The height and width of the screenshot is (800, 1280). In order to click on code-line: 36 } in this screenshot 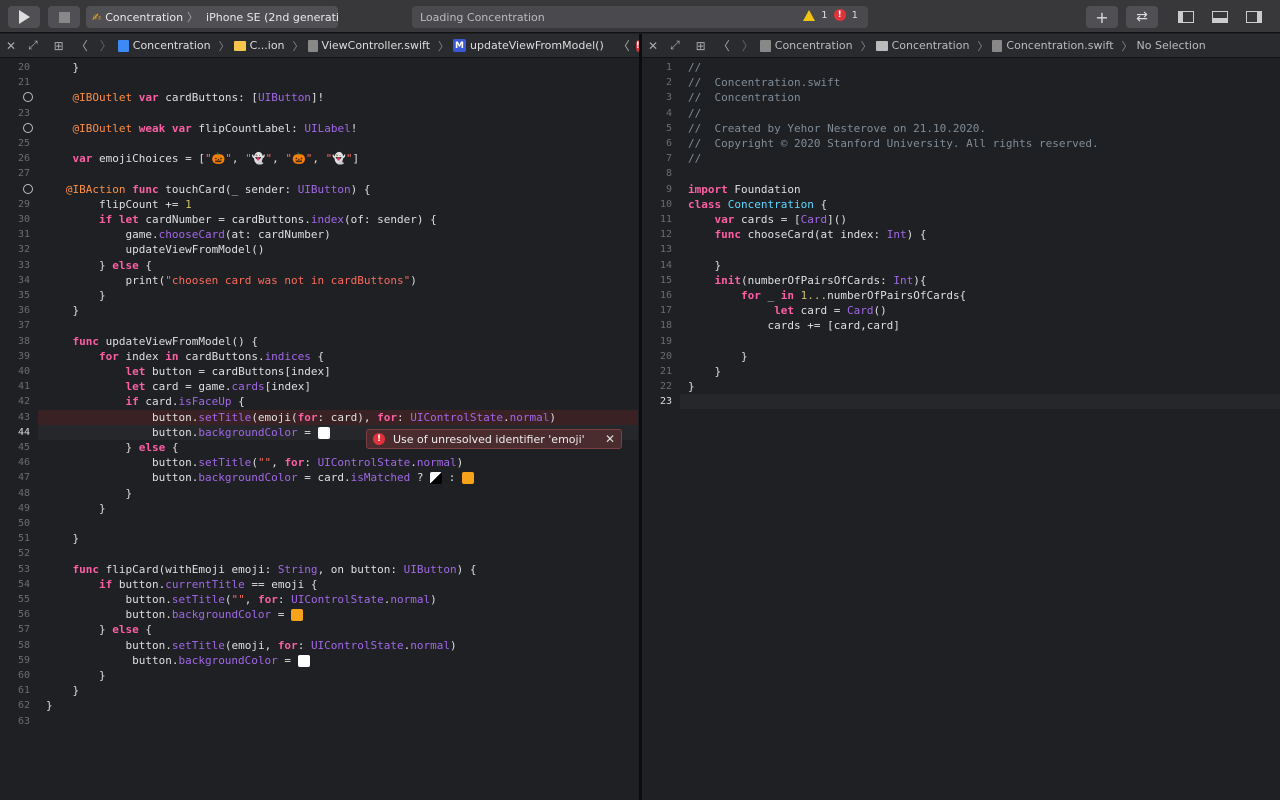, I will do `click(39, 310)`.